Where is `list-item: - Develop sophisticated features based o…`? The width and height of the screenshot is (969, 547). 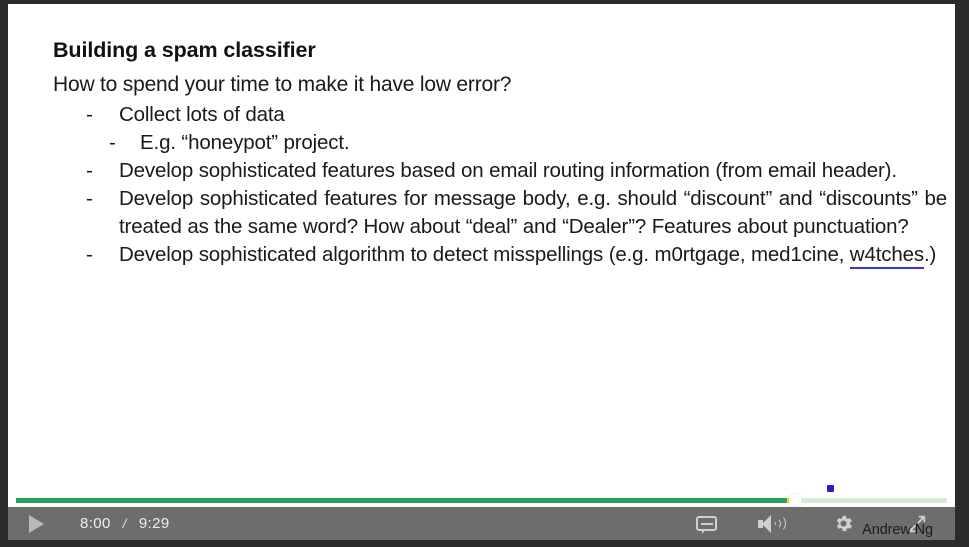
list-item: - Develop sophisticated features based o… is located at coordinates (516, 171).